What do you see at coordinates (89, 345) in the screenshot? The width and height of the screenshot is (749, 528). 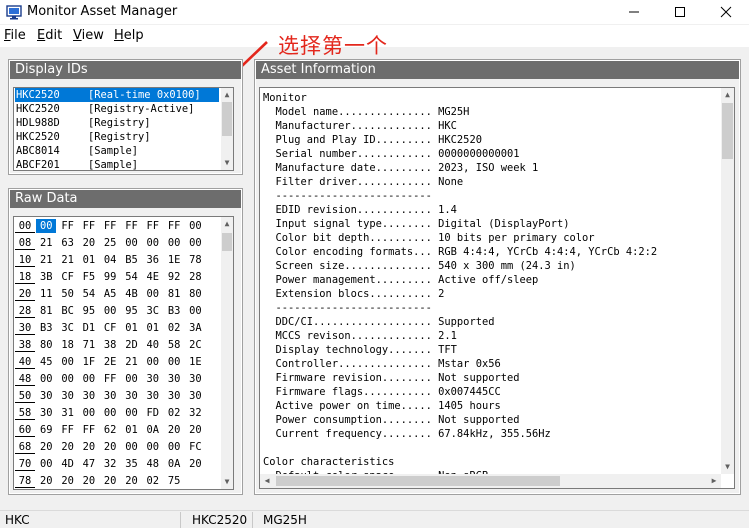 I see `raw-byte-cell: 71` at bounding box center [89, 345].